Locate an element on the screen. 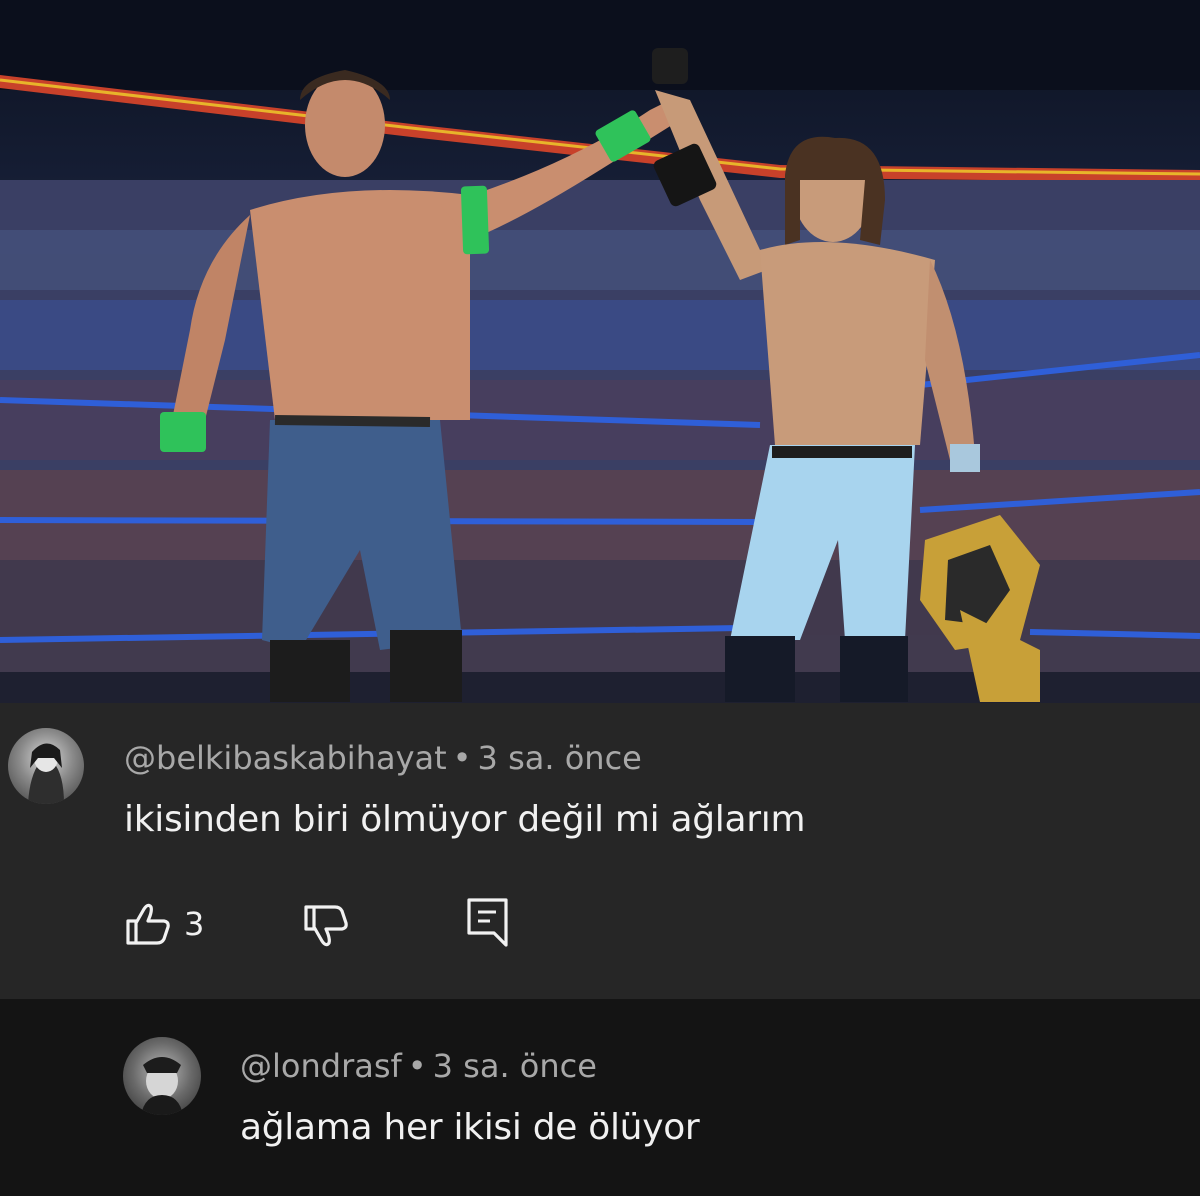 The height and width of the screenshot is (1196, 1200). comment-meta: @londrasf • 3 sa. önce is located at coordinates (418, 1066).